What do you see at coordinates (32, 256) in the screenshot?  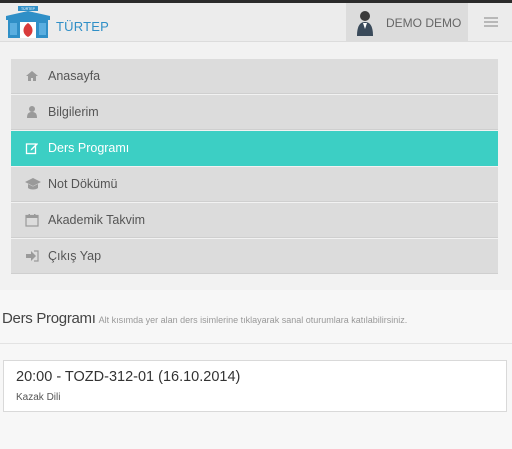 I see `sign-out-icon` at bounding box center [32, 256].